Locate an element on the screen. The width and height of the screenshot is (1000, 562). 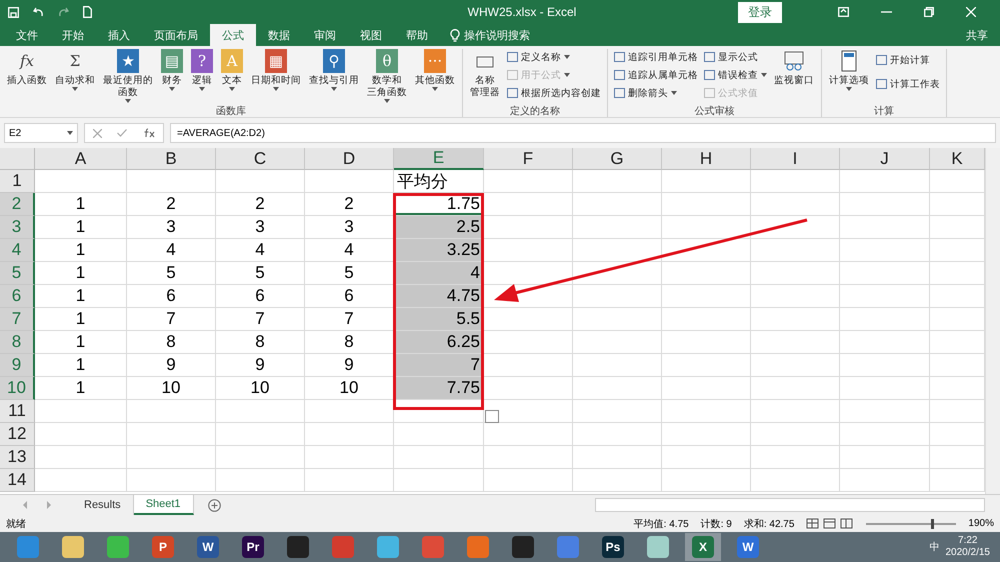
ribbon-small-button: 开始计算 is located at coordinates (908, 60).